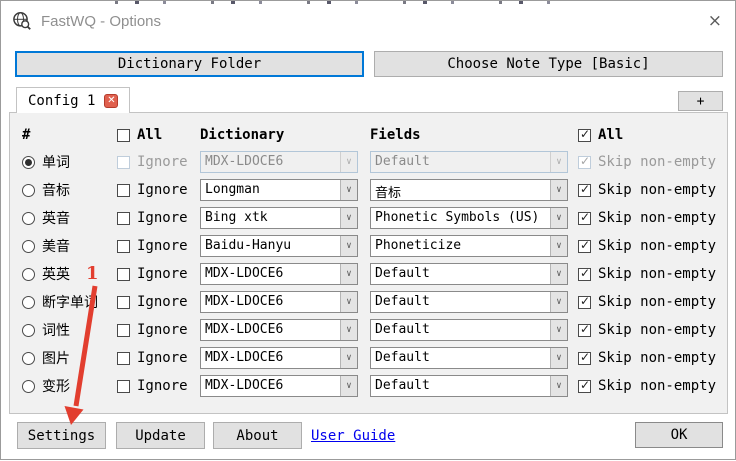 The height and width of the screenshot is (461, 736). I want to click on dictionary-value: Longman, so click(232, 189).